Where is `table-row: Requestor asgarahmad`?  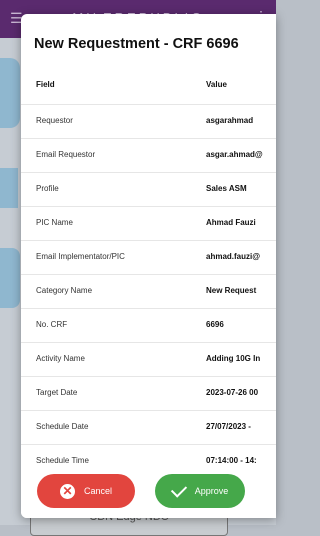
table-row: Requestor asgarahmad is located at coordinates (148, 122).